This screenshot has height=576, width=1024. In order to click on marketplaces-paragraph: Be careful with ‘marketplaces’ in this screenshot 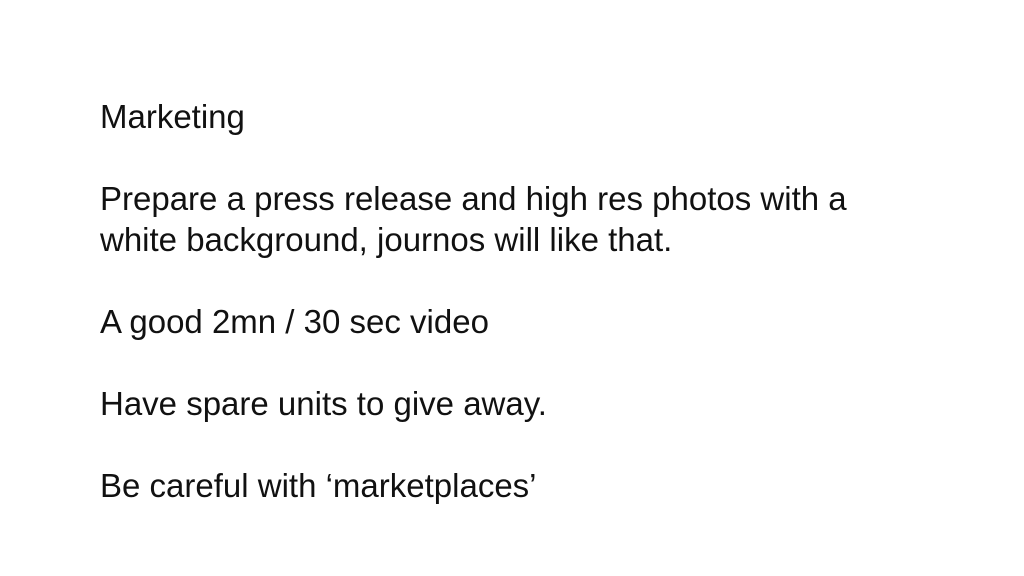, I will do `click(318, 485)`.